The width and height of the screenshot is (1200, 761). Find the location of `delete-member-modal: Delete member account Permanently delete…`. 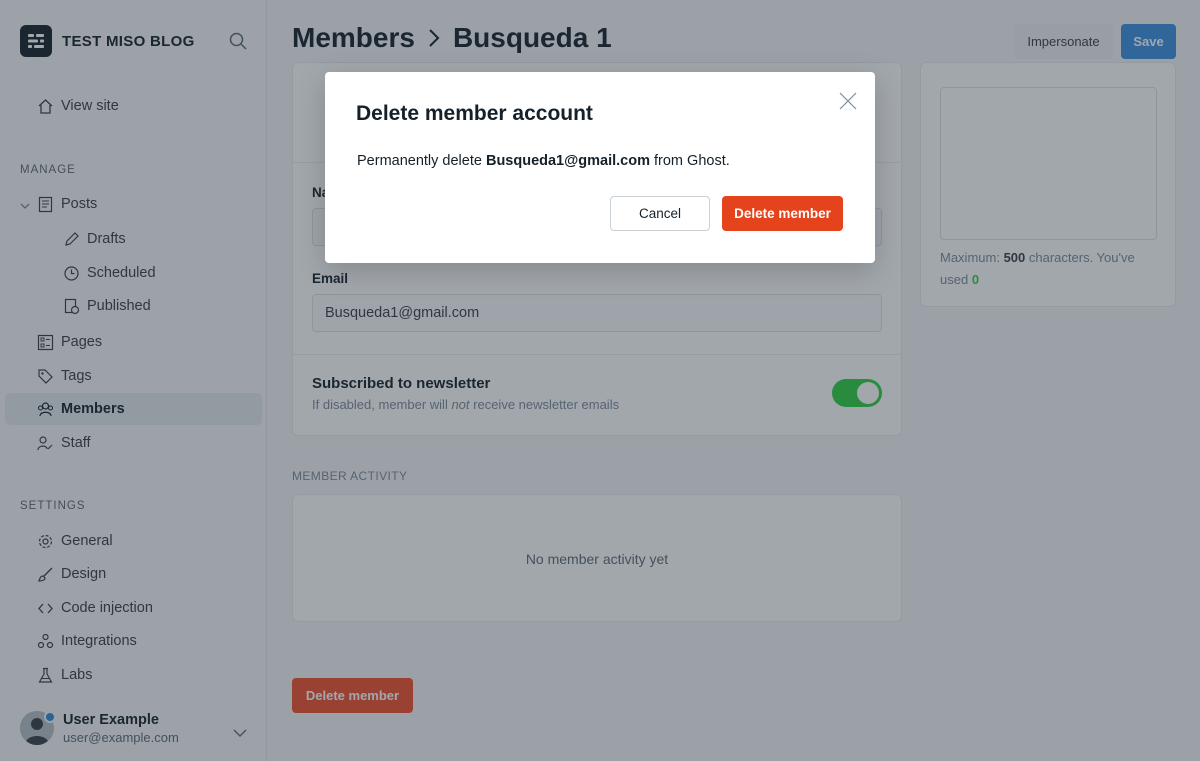

delete-member-modal: Delete member account Permanently delete… is located at coordinates (600, 167).